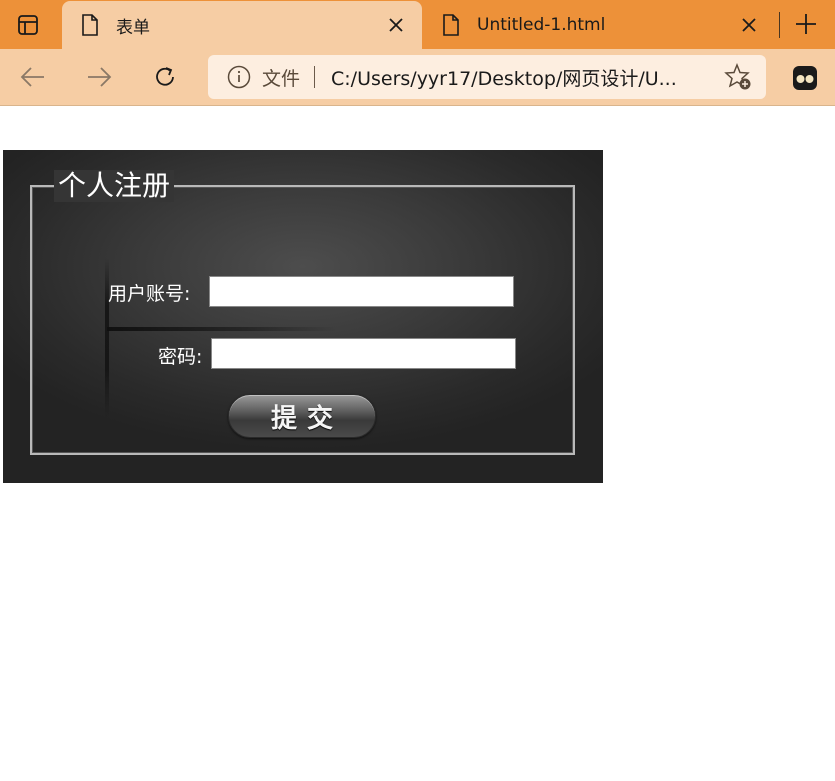 This screenshot has width=835, height=781. What do you see at coordinates (363, 353) in the screenshot?
I see `password-input` at bounding box center [363, 353].